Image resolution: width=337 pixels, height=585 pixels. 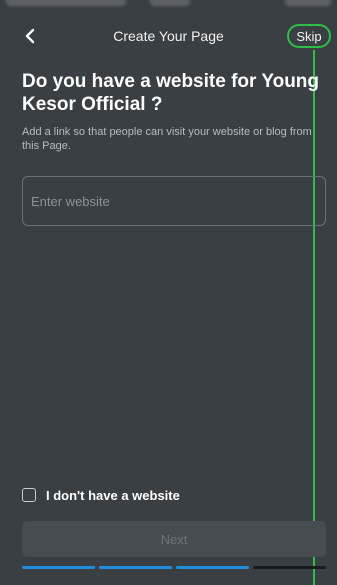 I want to click on status-bar, so click(x=168, y=6).